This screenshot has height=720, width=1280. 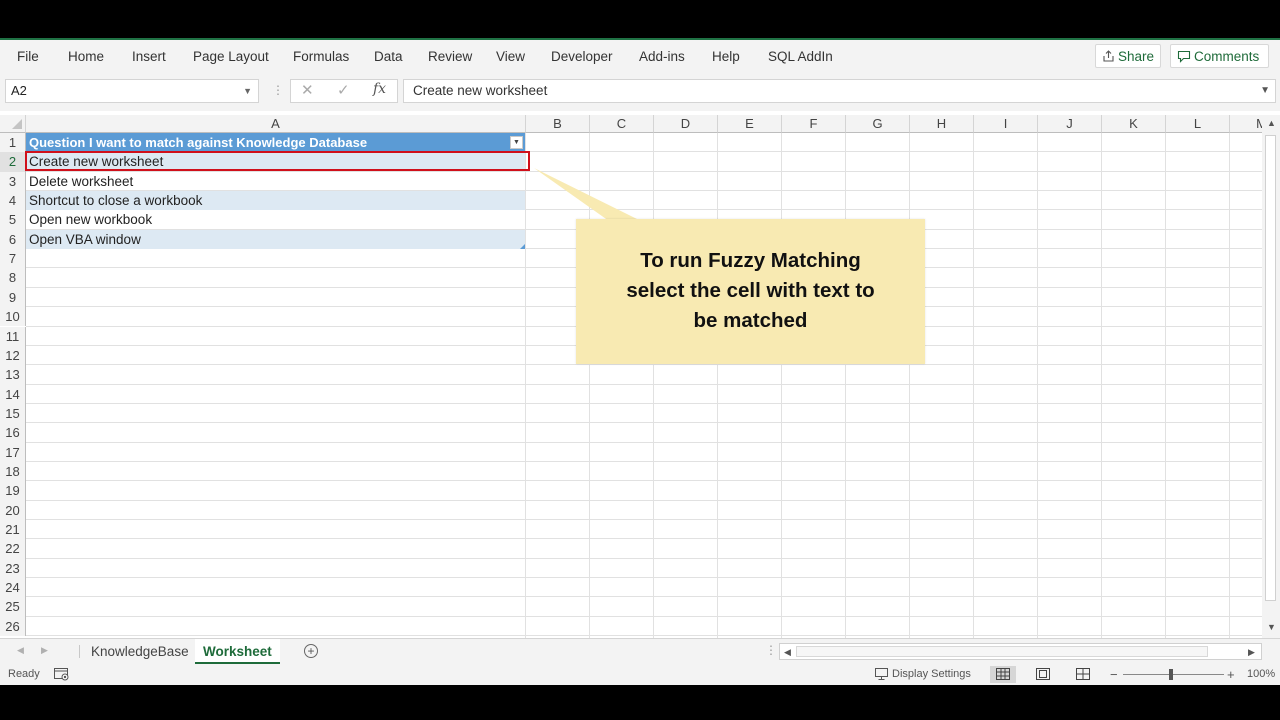 What do you see at coordinates (622, 124) in the screenshot?
I see `column-header-c: C` at bounding box center [622, 124].